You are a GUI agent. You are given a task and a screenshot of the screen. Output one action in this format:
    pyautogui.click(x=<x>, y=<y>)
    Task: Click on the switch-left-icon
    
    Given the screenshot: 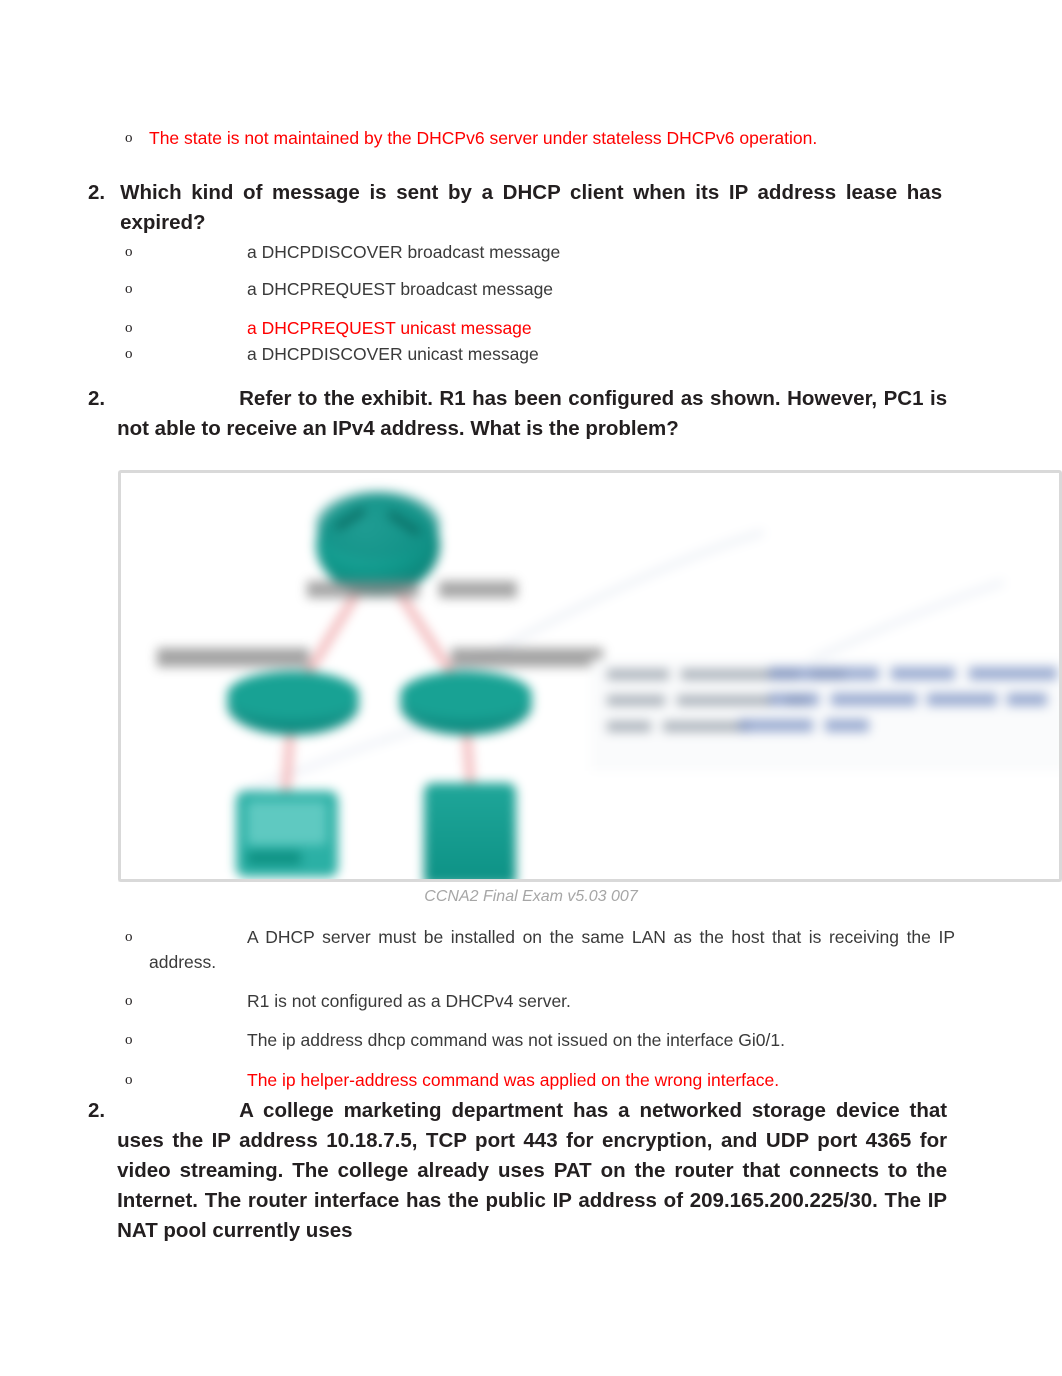 What is the action you would take?
    pyautogui.click(x=293, y=703)
    